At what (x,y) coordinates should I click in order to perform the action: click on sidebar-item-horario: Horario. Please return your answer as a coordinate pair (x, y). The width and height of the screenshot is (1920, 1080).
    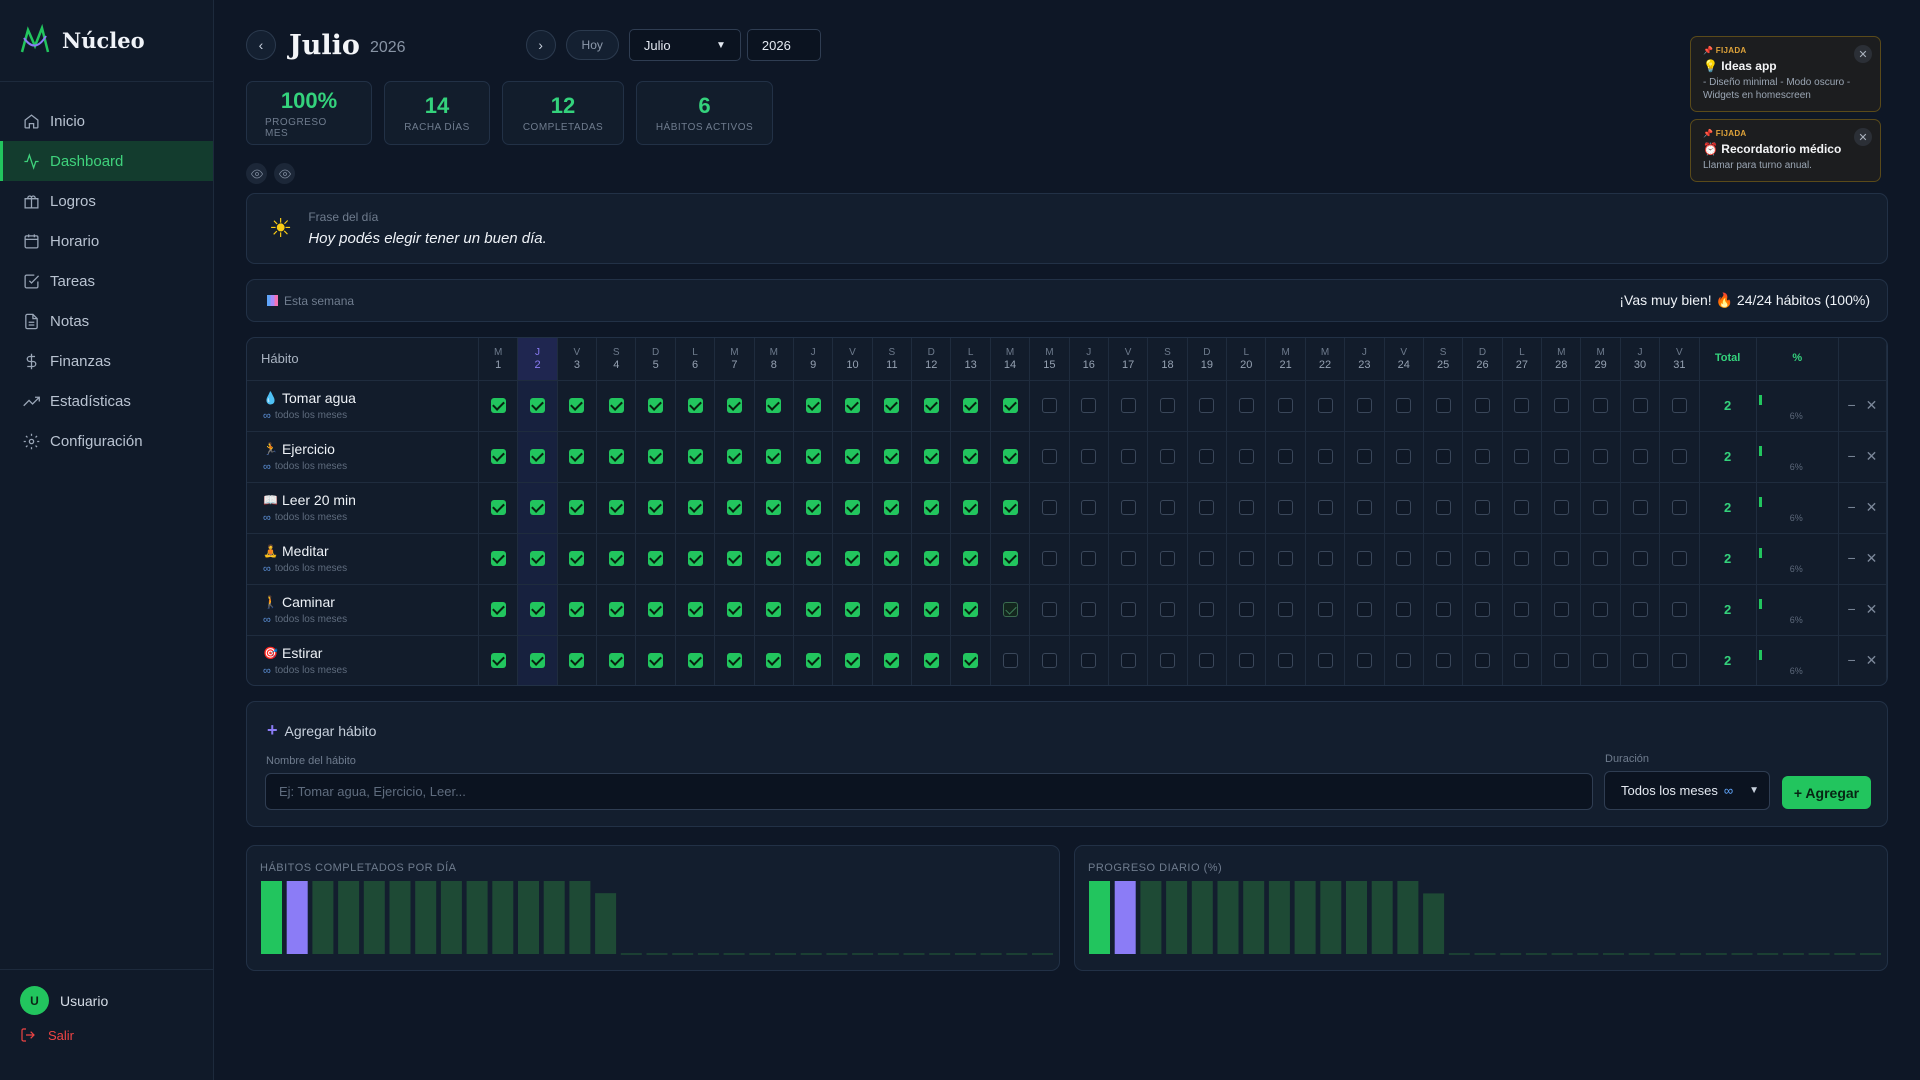
    Looking at the image, I should click on (106, 241).